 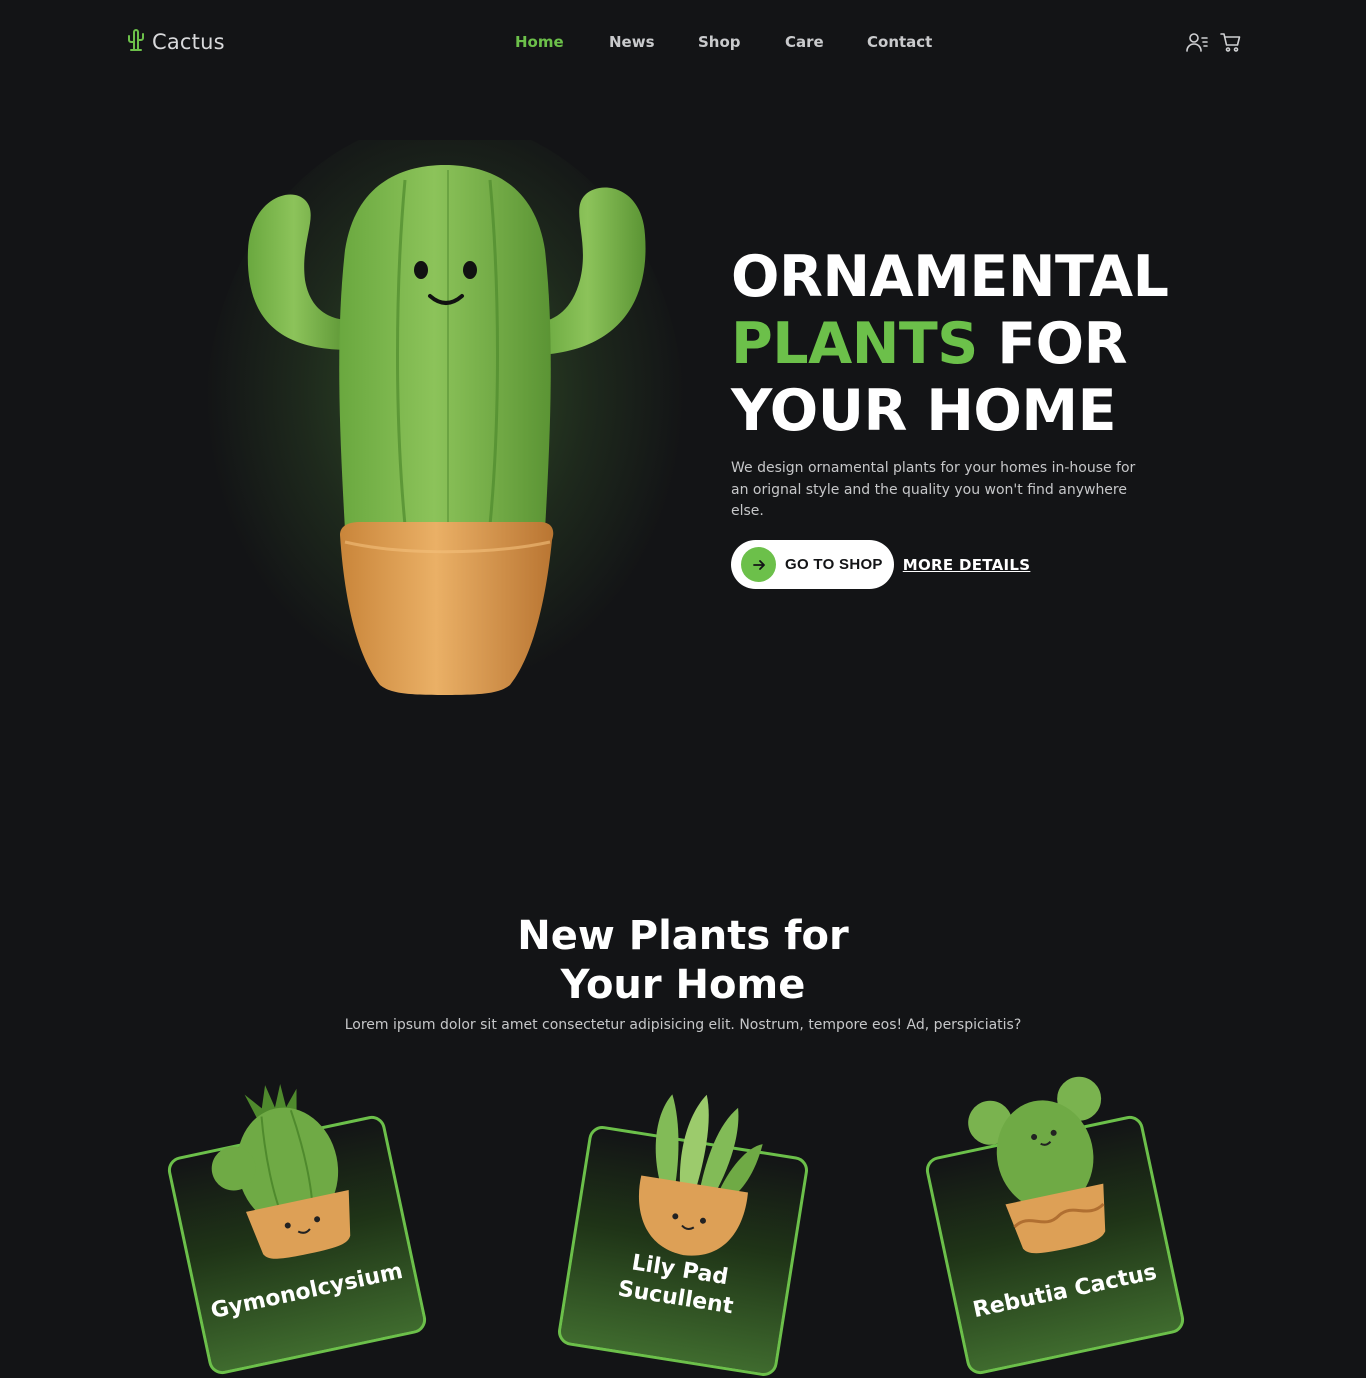 I want to click on hero-title-highlight: PLANTS, so click(x=854, y=344).